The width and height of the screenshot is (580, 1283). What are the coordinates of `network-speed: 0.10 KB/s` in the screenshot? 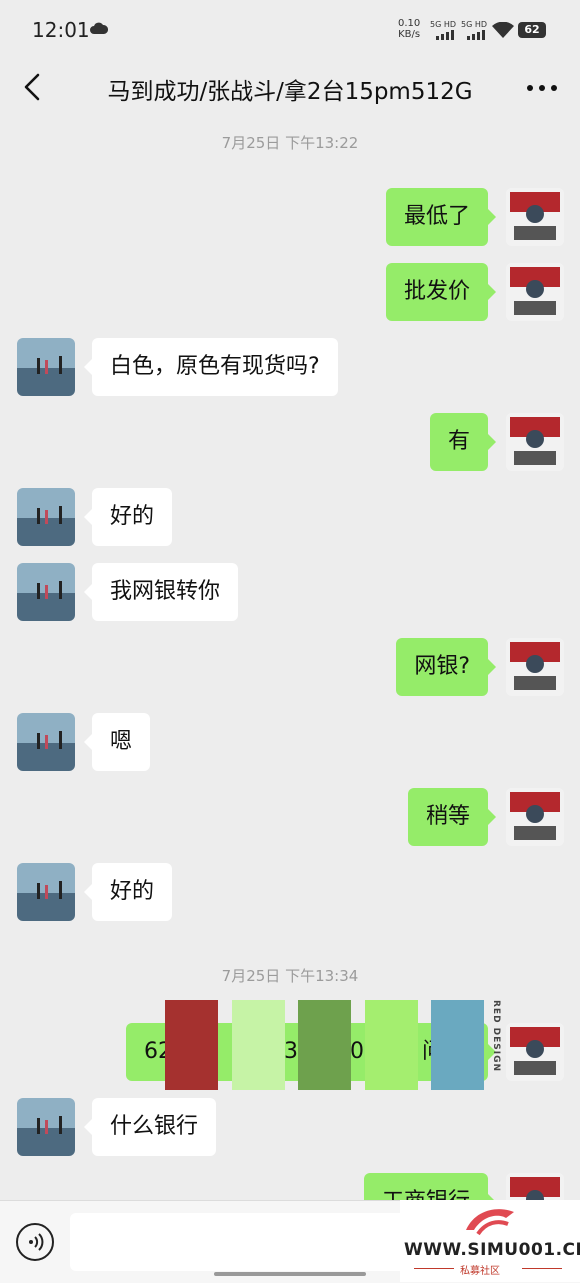 It's located at (409, 29).